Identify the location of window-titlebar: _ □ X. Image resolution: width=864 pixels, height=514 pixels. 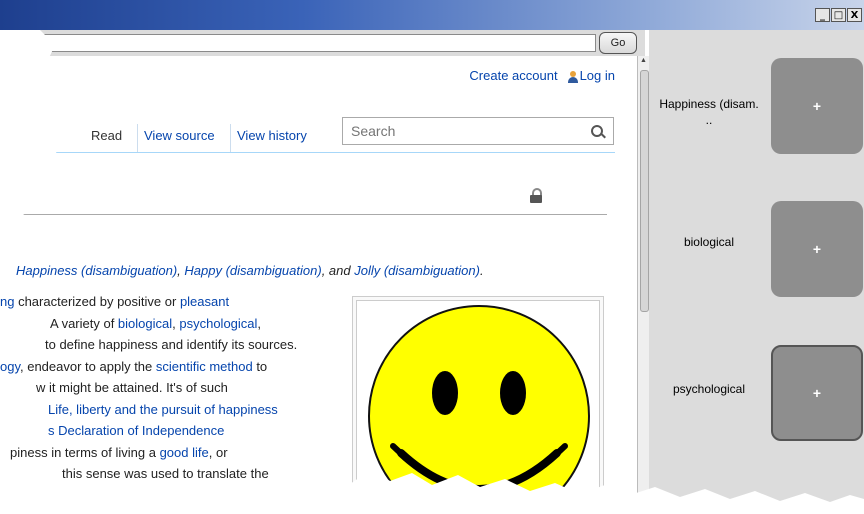
(432, 15).